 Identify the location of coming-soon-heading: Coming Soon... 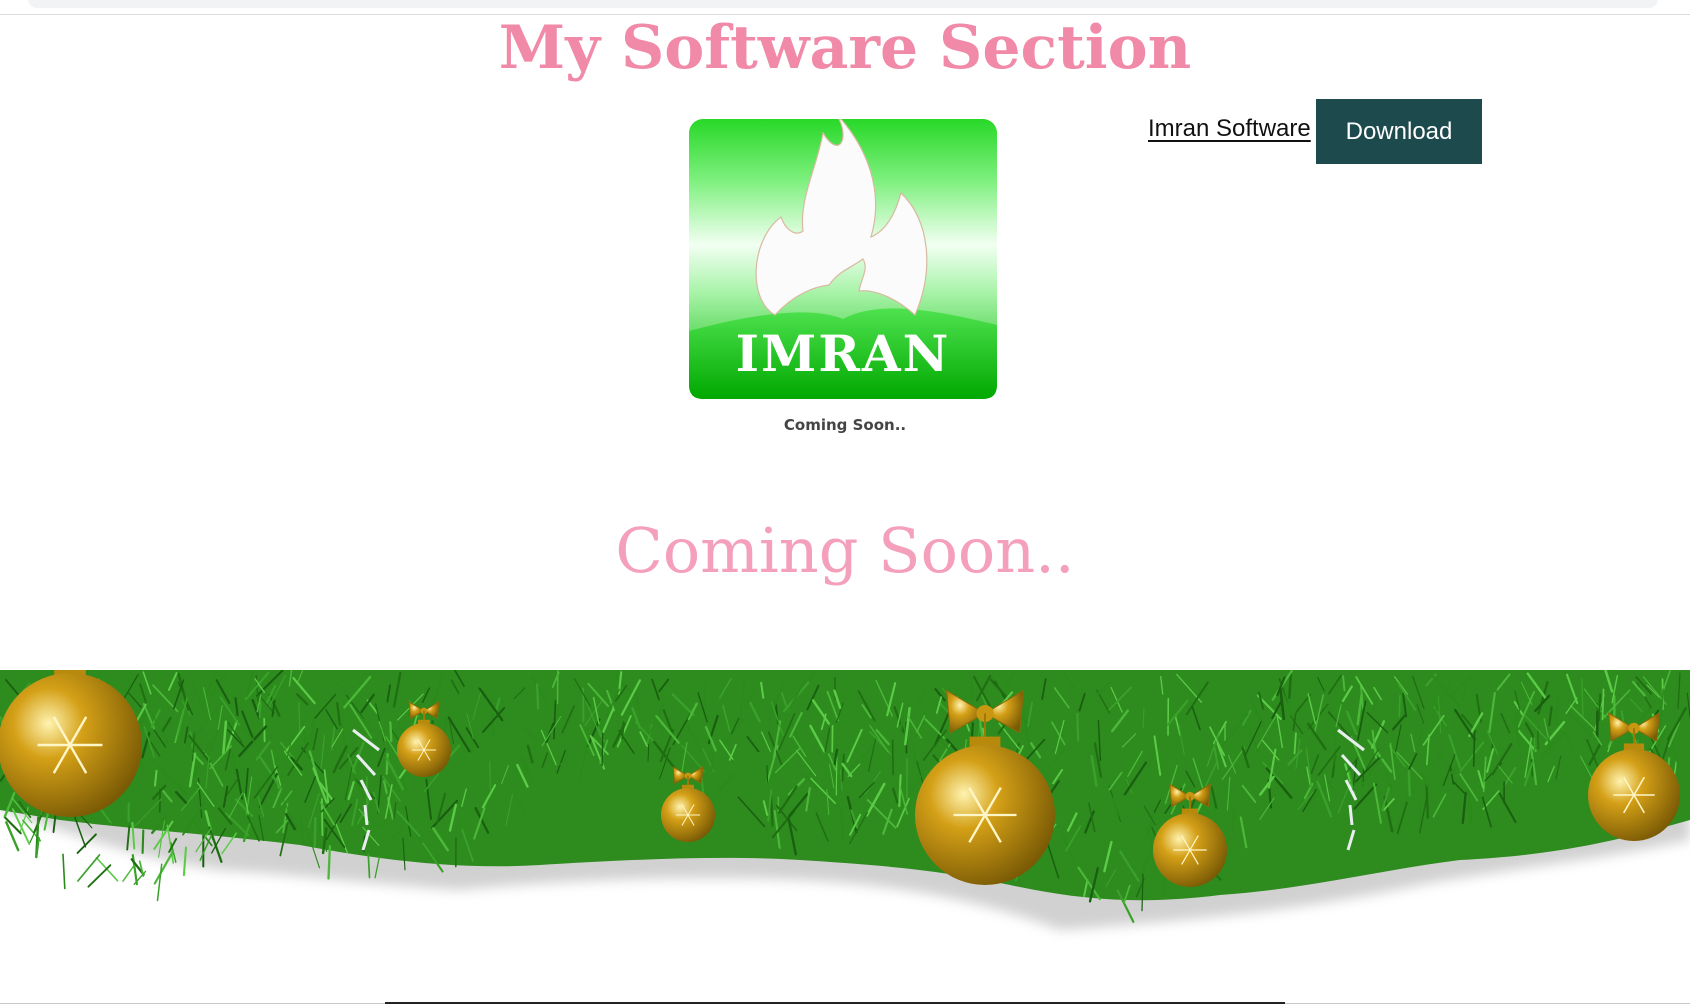
(845, 550).